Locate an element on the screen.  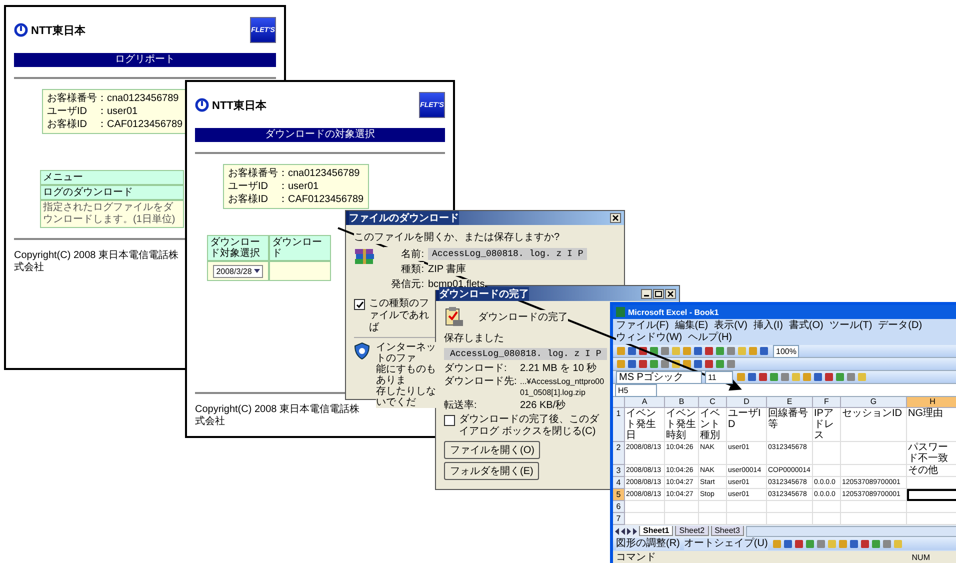
row-header: 2 is located at coordinates (619, 453).